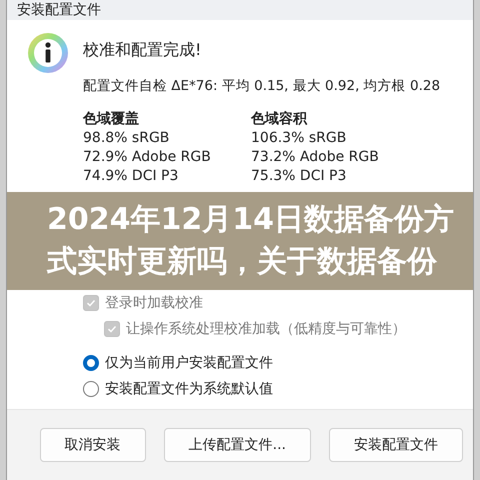  Describe the element at coordinates (299, 138) in the screenshot. I see `gamut-value: 106.3% sRGB` at that location.